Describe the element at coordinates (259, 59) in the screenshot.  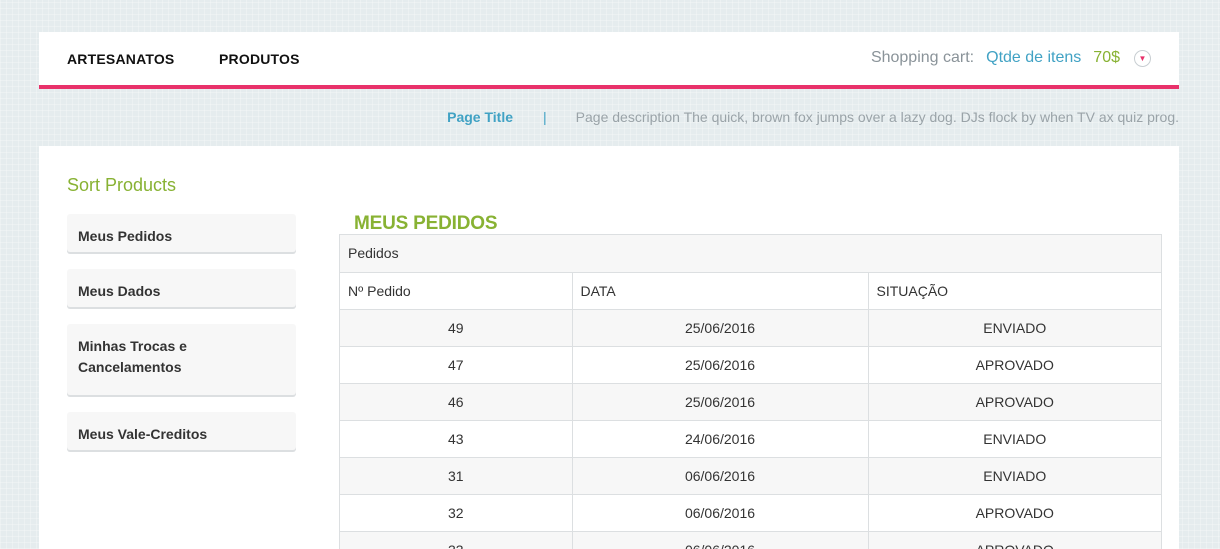
I see `nav-link-produtos: PRODUTOS` at that location.